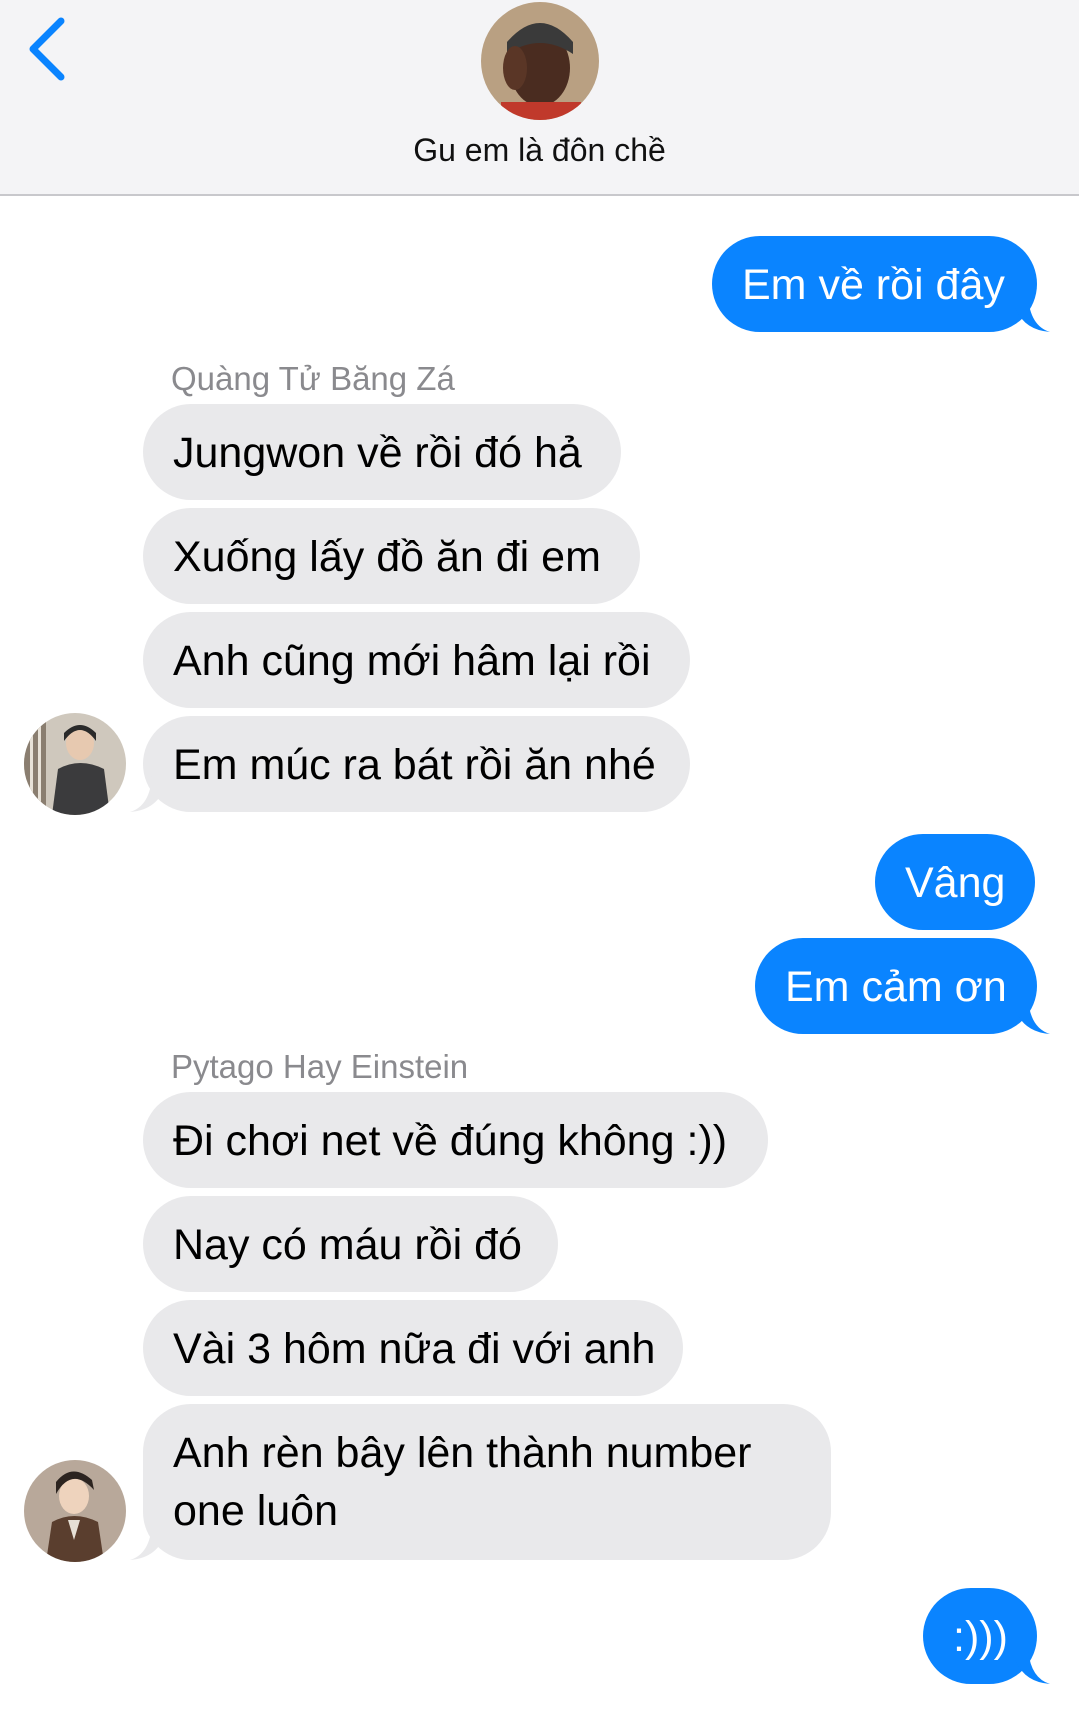 This screenshot has width=1079, height=1713. I want to click on incoming-message: Em múc ra bát rồi ăn nhé, so click(416, 764).